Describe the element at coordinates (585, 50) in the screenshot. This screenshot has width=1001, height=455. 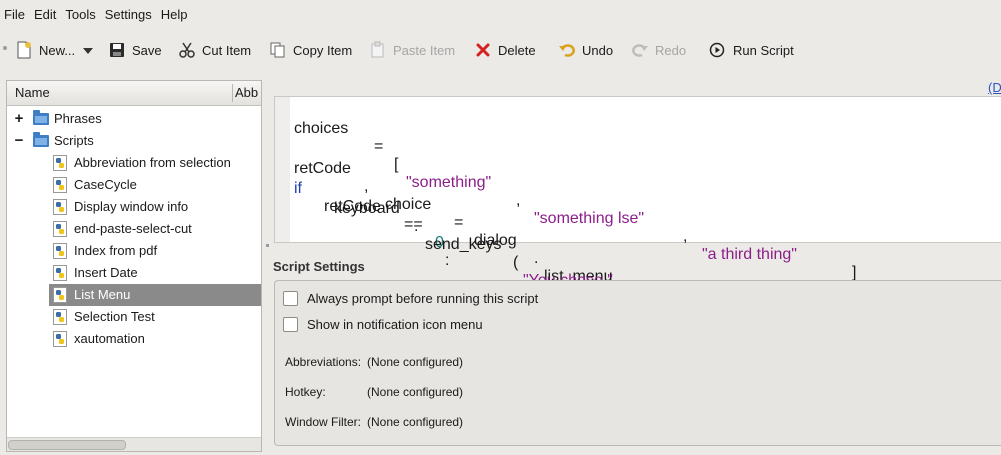
I see `undo-button: Undo` at that location.